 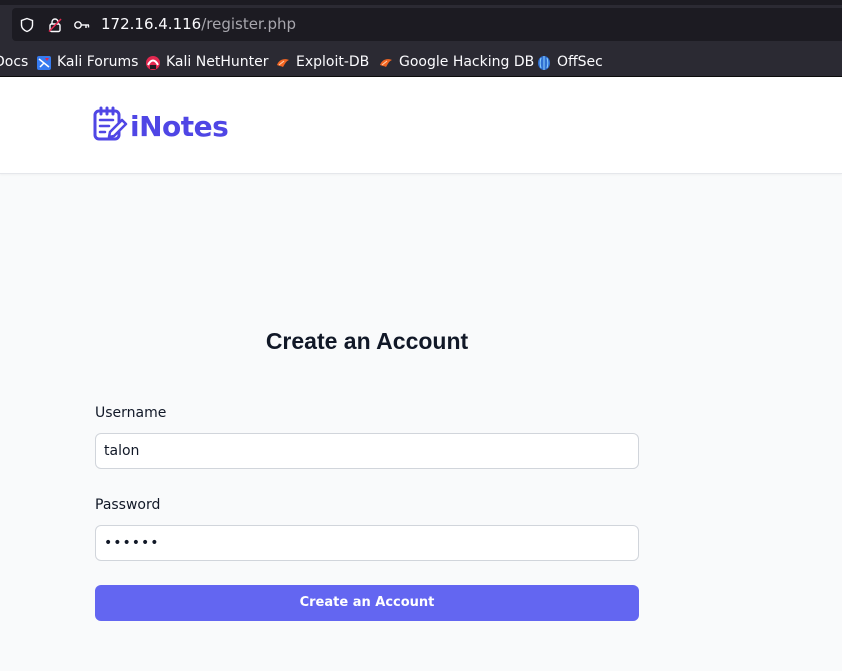 What do you see at coordinates (82, 25) in the screenshot?
I see `key-icon` at bounding box center [82, 25].